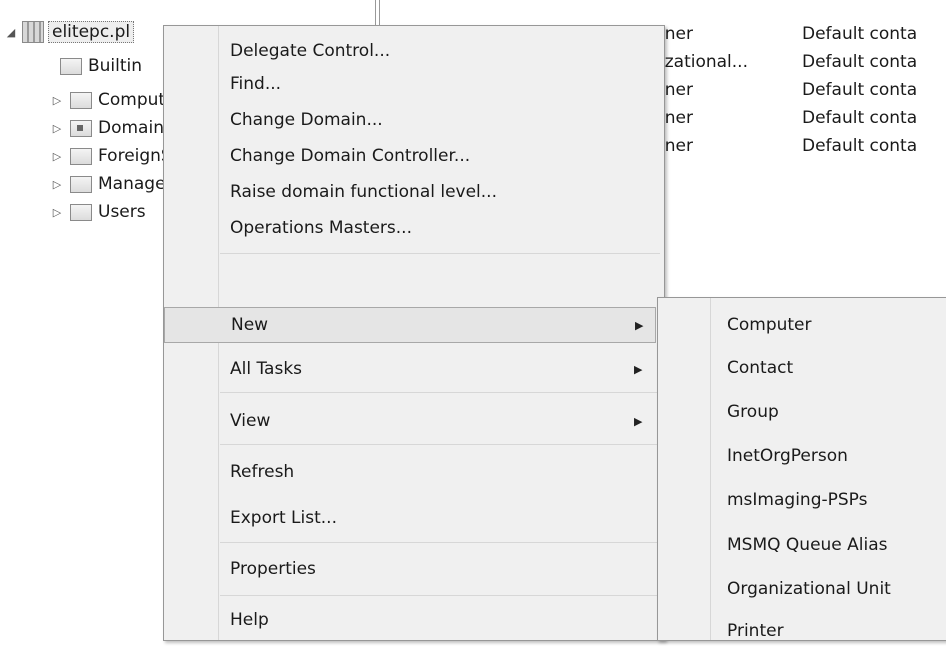 The height and width of the screenshot is (646, 946). I want to click on menu-item-label: All Tasks, so click(266, 369).